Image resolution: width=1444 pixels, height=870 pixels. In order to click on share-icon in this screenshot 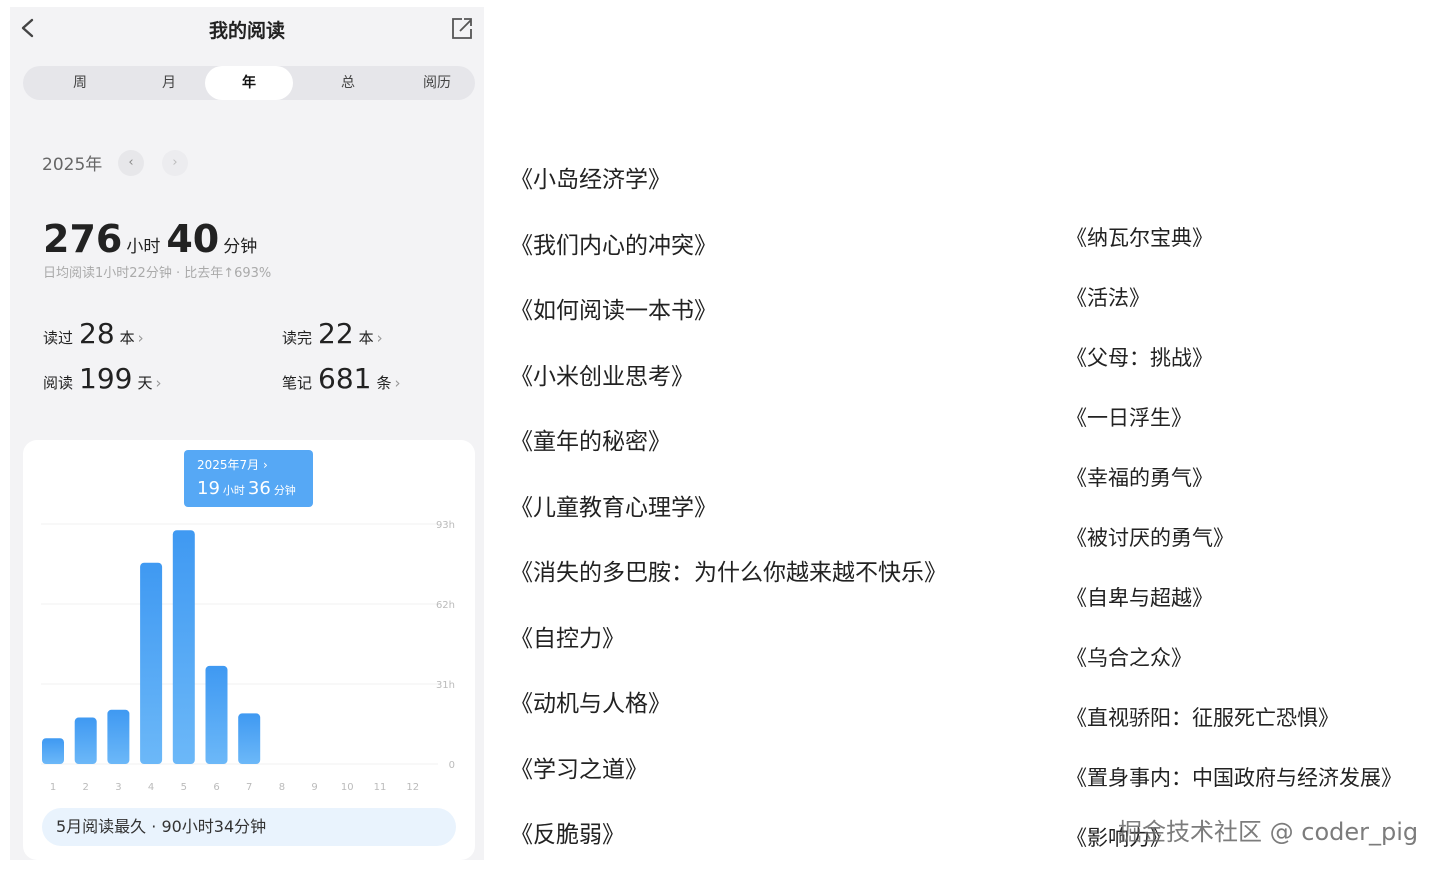, I will do `click(462, 28)`.